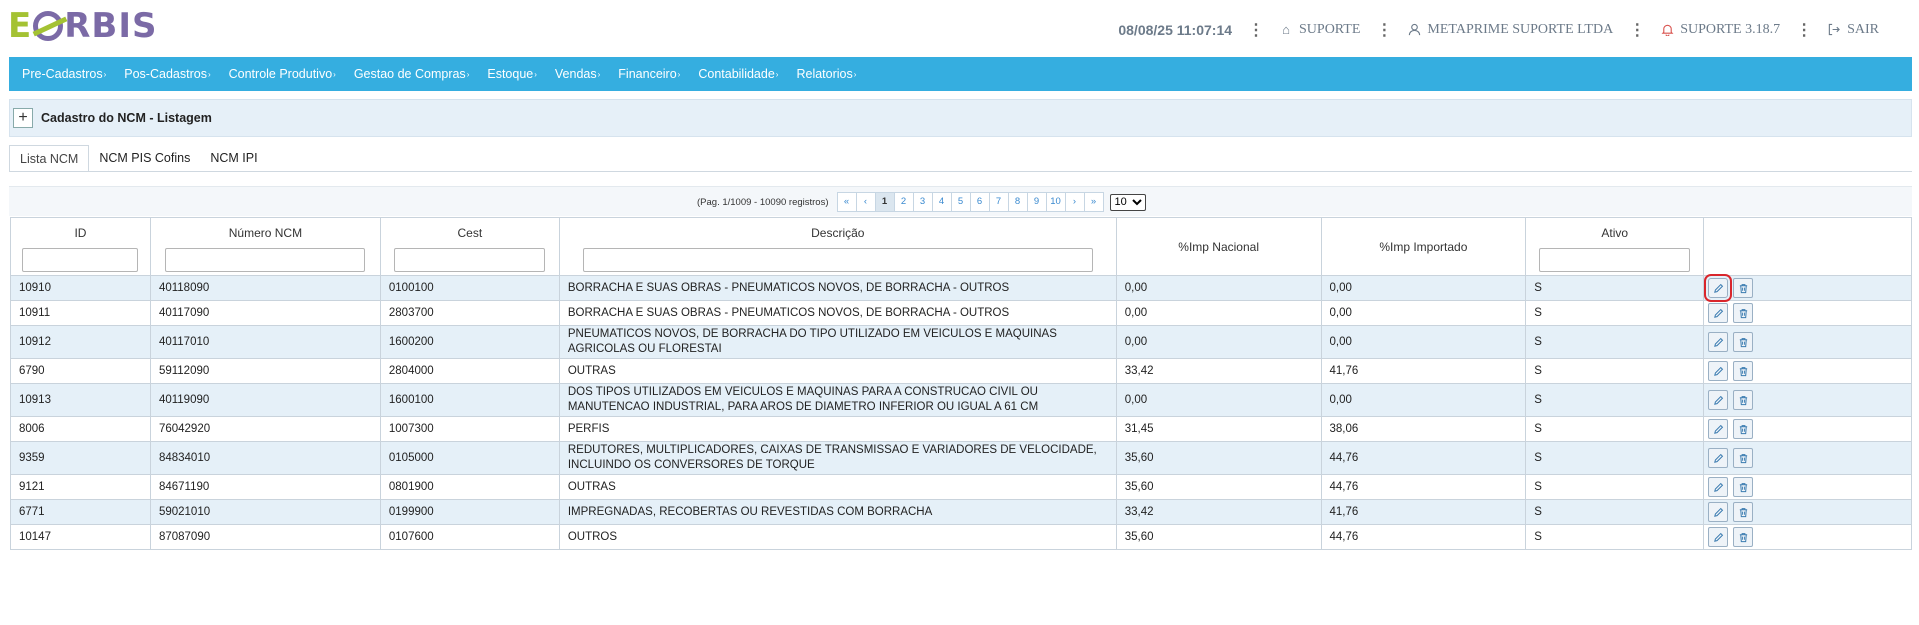  Describe the element at coordinates (922, 202) in the screenshot. I see `page-button: 3` at that location.